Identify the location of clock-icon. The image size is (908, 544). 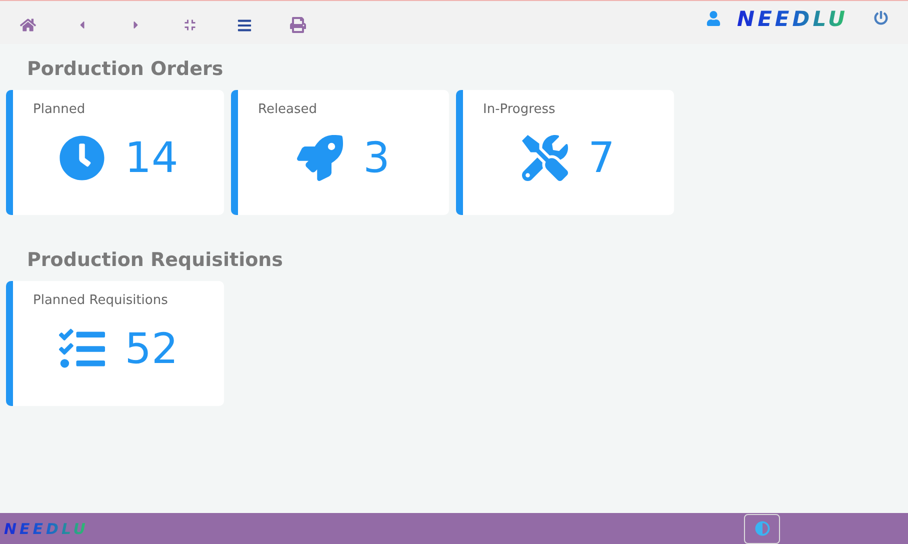
(81, 157).